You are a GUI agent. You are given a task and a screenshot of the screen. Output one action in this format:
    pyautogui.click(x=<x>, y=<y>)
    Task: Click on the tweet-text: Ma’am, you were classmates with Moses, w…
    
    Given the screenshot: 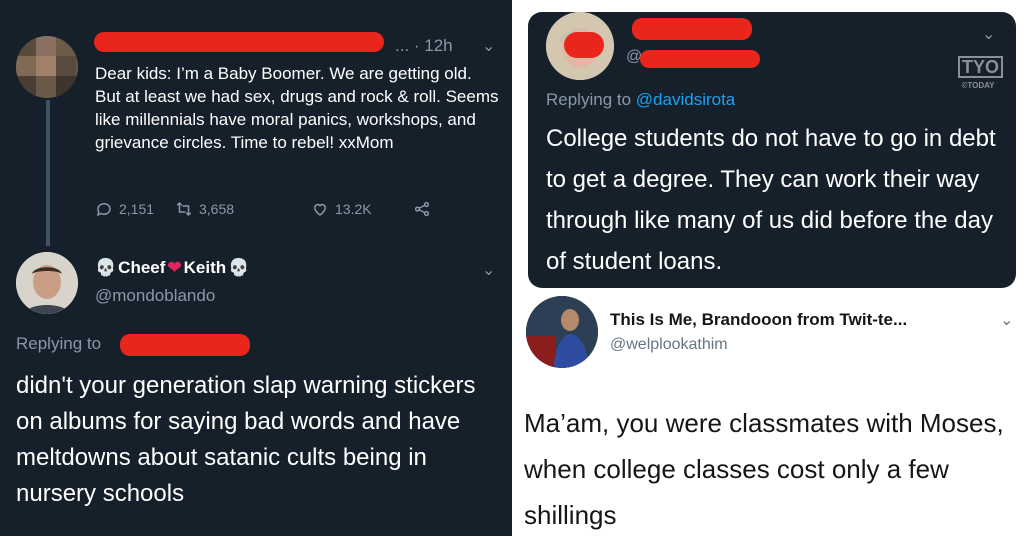 What is the action you would take?
    pyautogui.click(x=764, y=469)
    